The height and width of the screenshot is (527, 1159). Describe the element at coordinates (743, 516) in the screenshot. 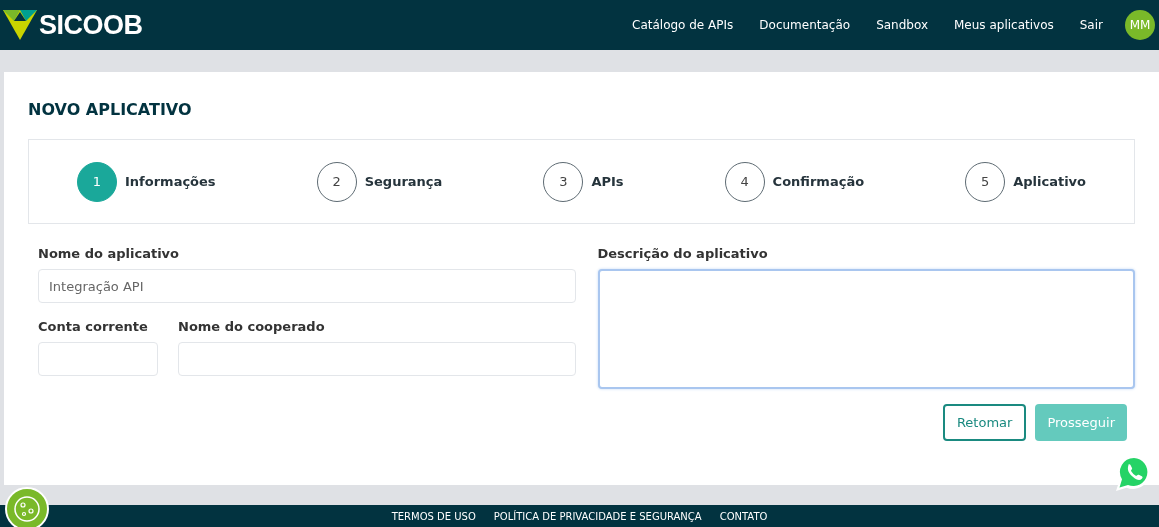

I see `footer-link: CONTATO` at that location.